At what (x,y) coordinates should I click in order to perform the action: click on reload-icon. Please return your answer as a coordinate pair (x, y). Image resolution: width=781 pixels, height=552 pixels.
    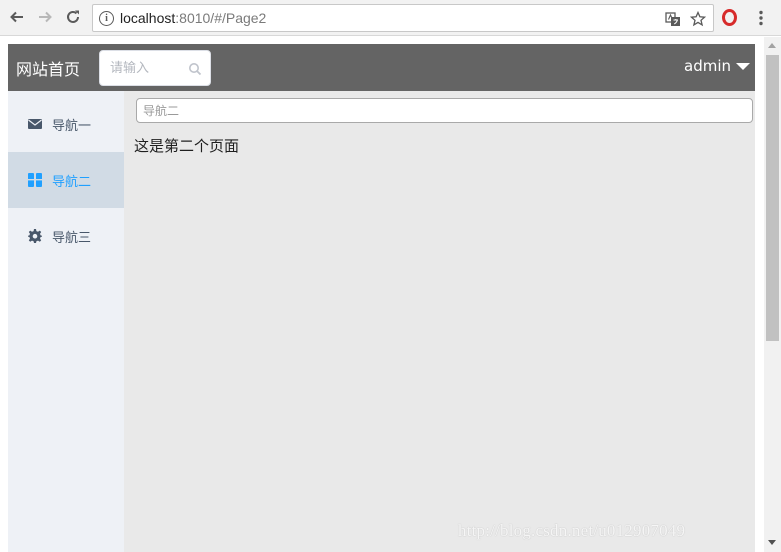
    Looking at the image, I should click on (73, 16).